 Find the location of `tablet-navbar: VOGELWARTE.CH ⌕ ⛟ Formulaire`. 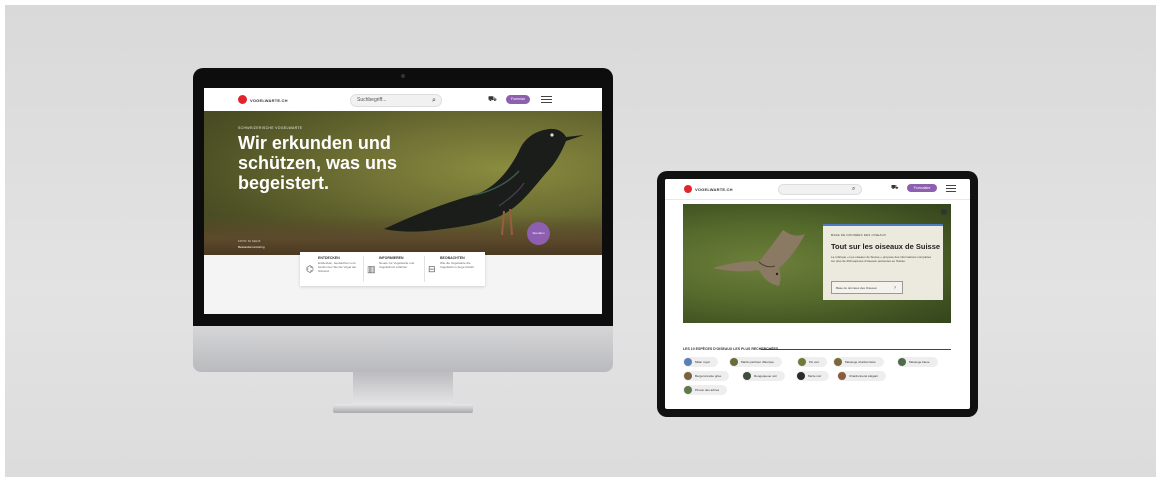

tablet-navbar: VOGELWARTE.CH ⌕ ⛟ Formulaire is located at coordinates (817, 189).